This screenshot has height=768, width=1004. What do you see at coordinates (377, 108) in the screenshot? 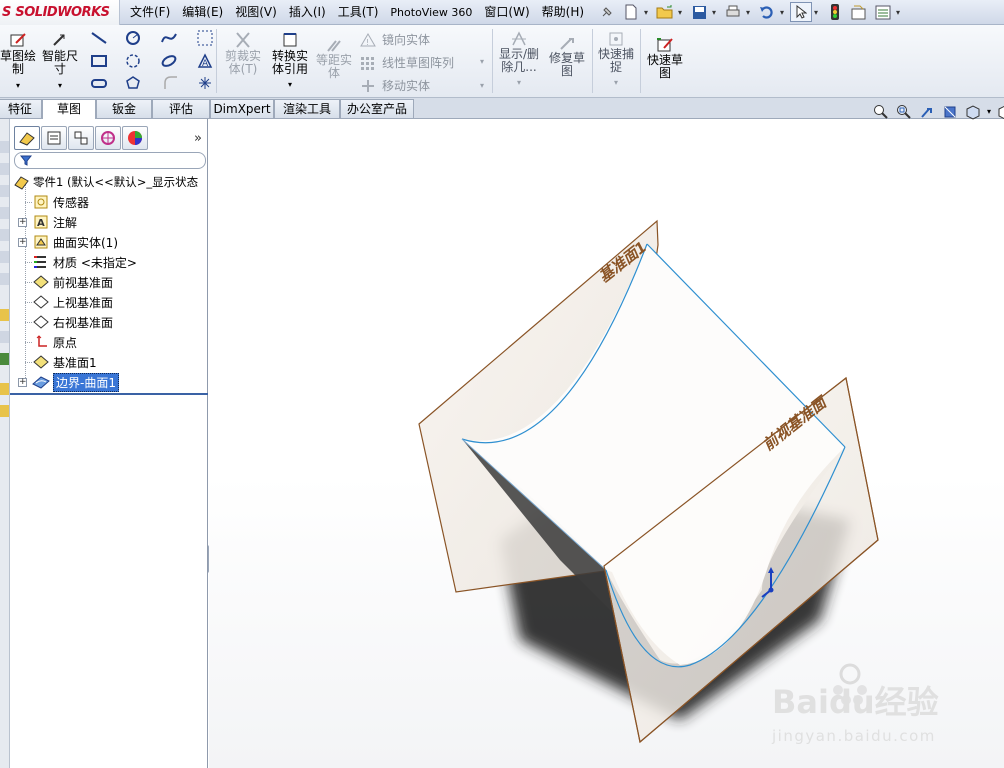
I see `tab-office-products: 办公室产品` at bounding box center [377, 108].